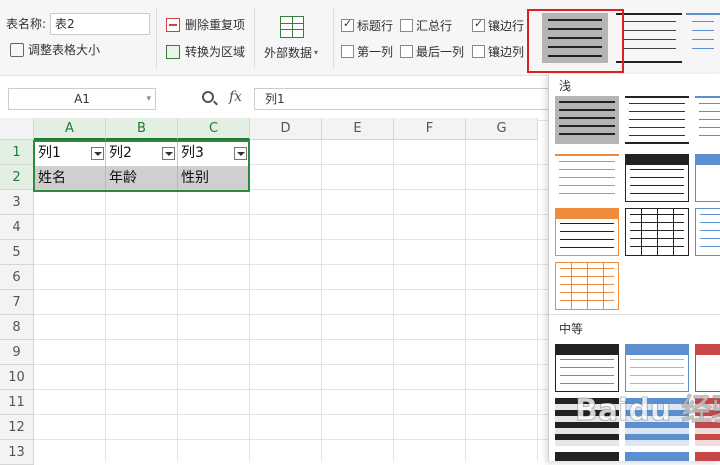  I want to click on header-row-checkbox, so click(347, 24).